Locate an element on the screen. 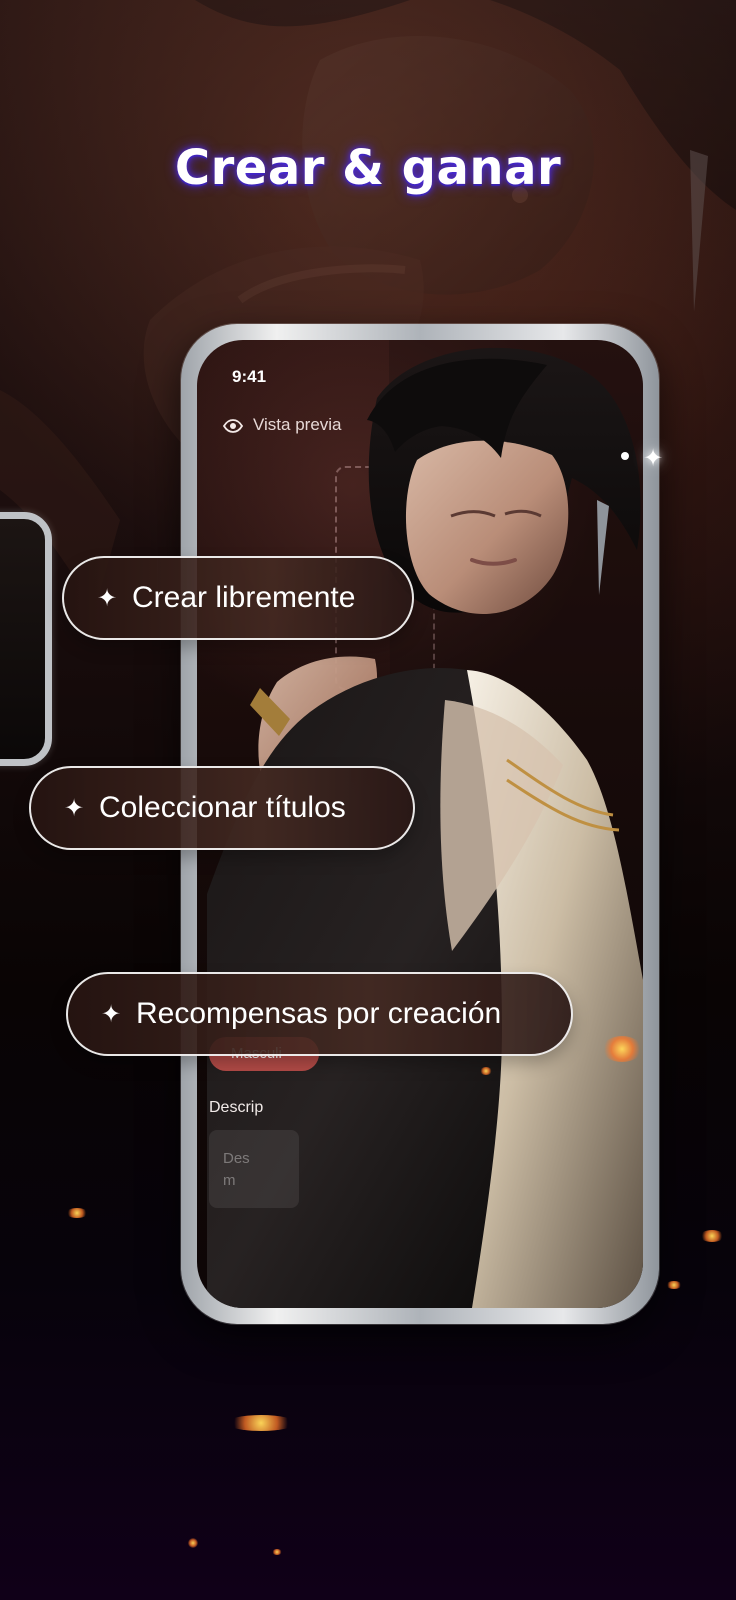  feature-label: Crear libremente is located at coordinates (244, 597).